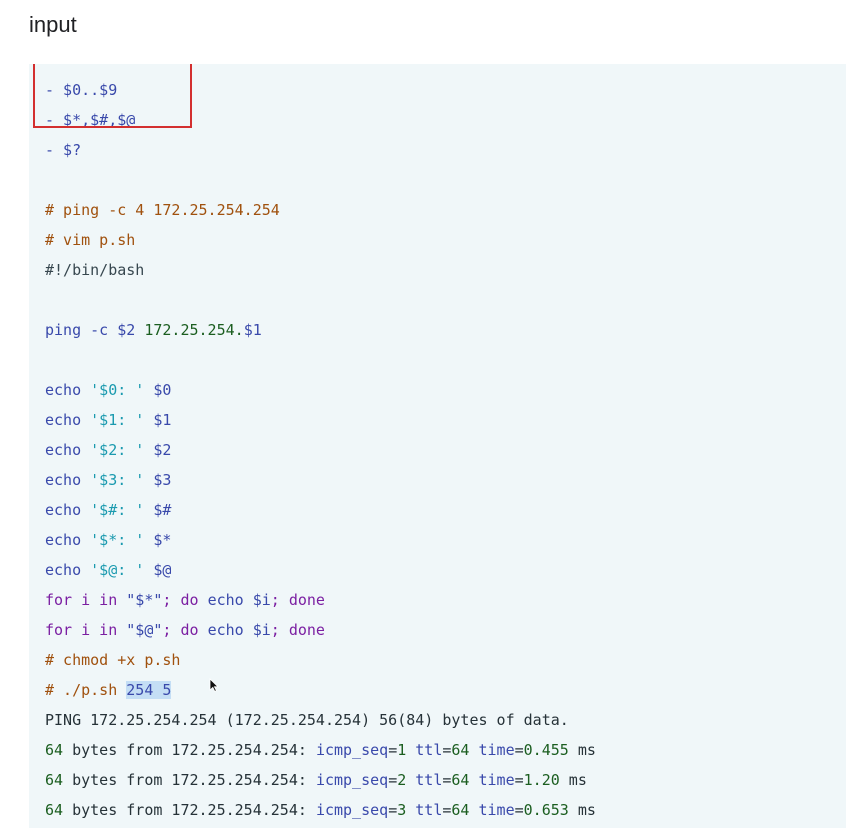  What do you see at coordinates (162, 210) in the screenshot?
I see `code-token: # ping -c 4 172.25.254.254` at bounding box center [162, 210].